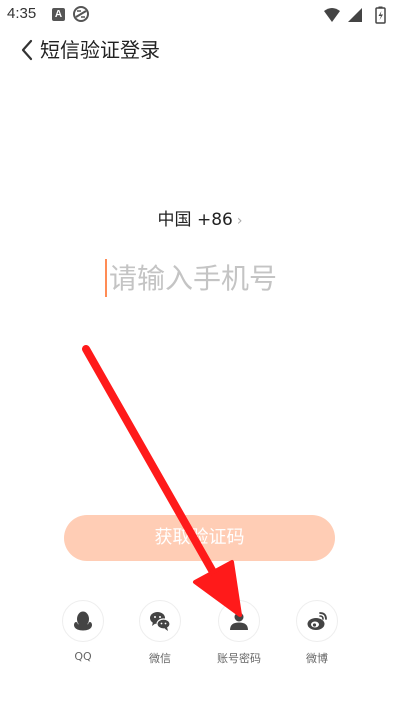 The width and height of the screenshot is (400, 712). I want to click on a-box-icon: A, so click(58, 14).